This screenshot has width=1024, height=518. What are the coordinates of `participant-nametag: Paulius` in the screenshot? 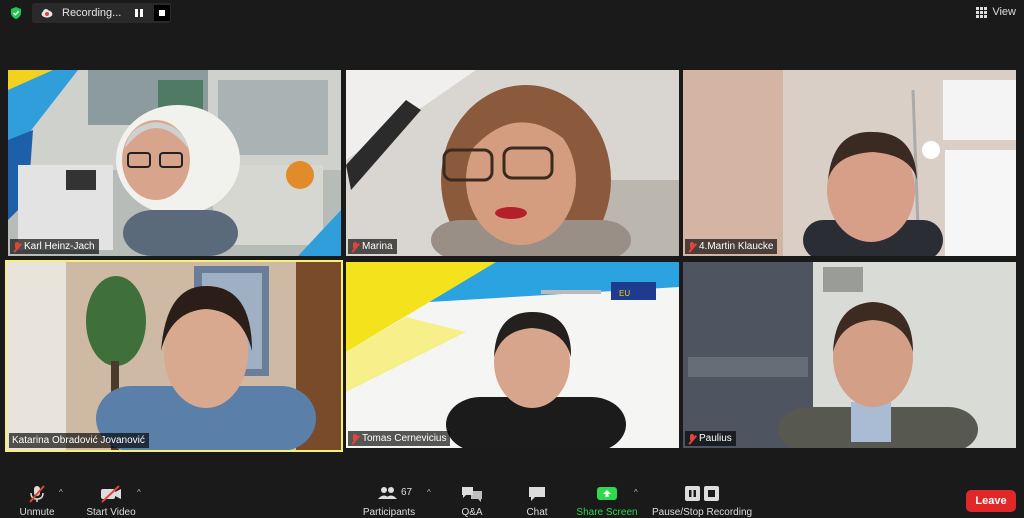 It's located at (710, 438).